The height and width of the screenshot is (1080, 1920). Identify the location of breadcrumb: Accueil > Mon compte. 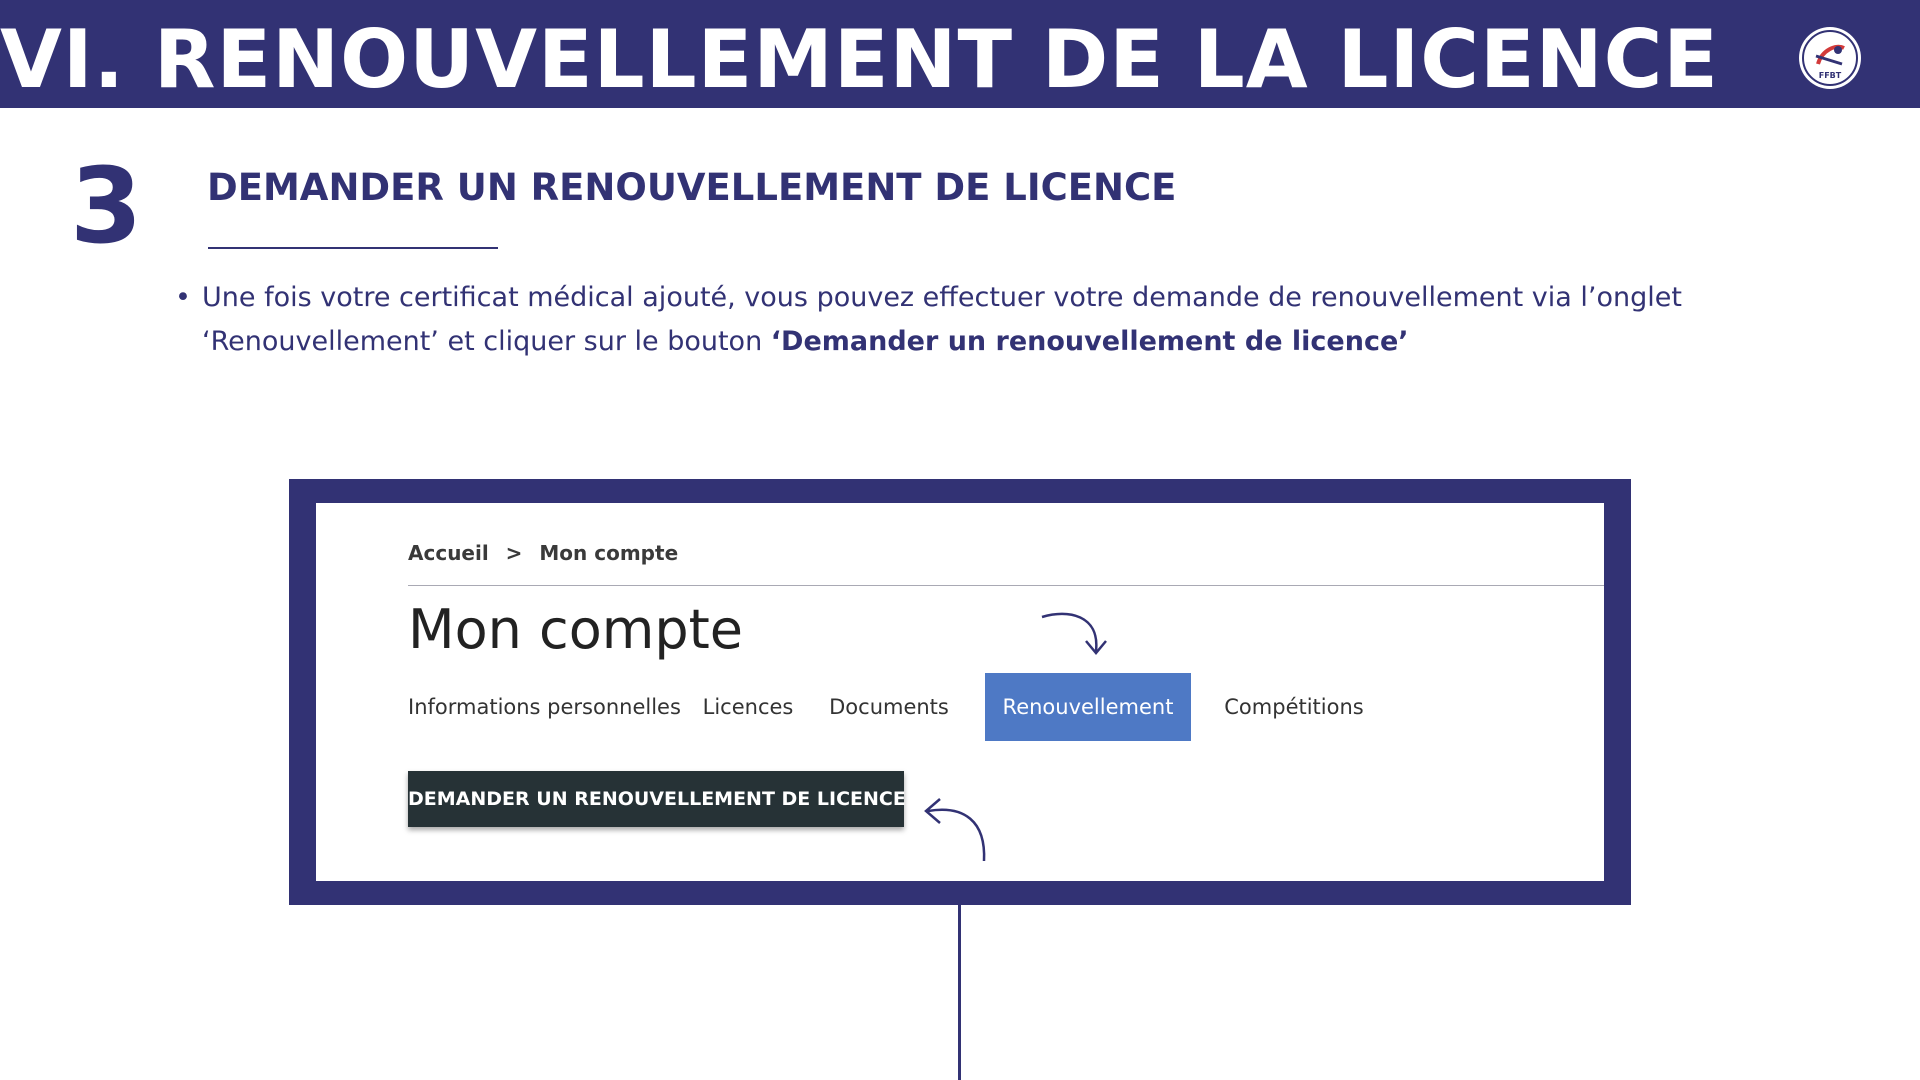
(548, 553).